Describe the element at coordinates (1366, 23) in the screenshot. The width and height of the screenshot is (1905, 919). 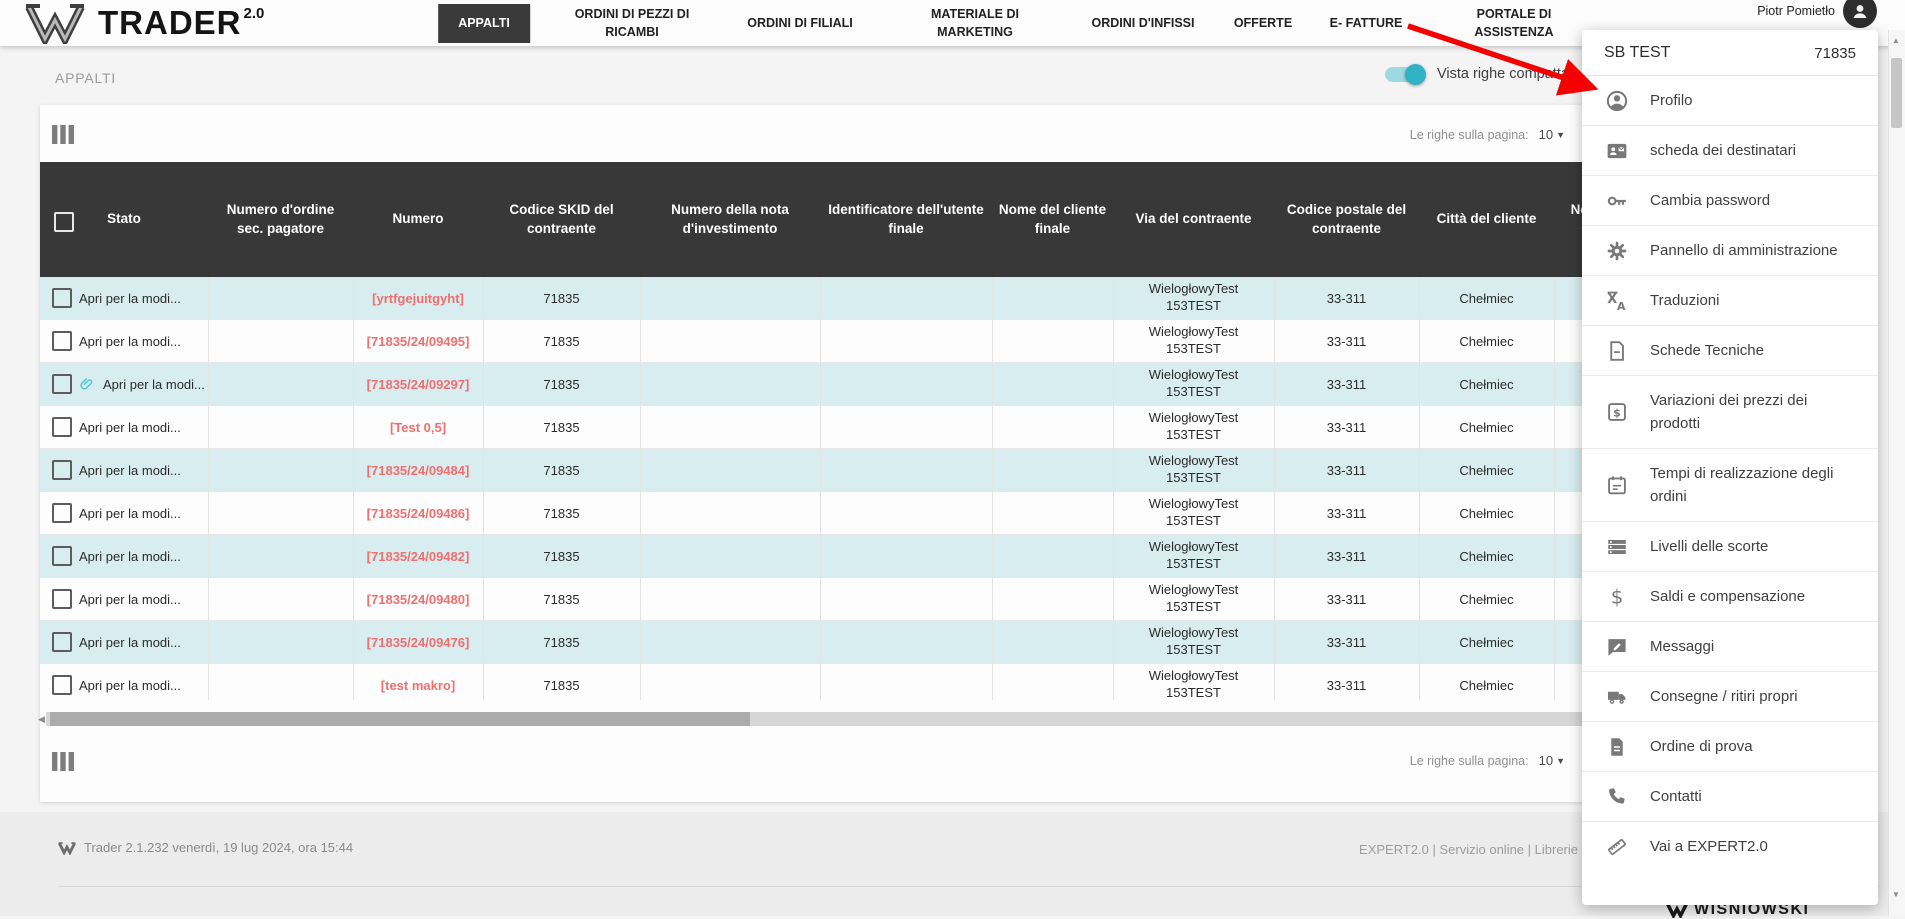
I see `nav-item-e-fatture: E- FATTURE` at that location.